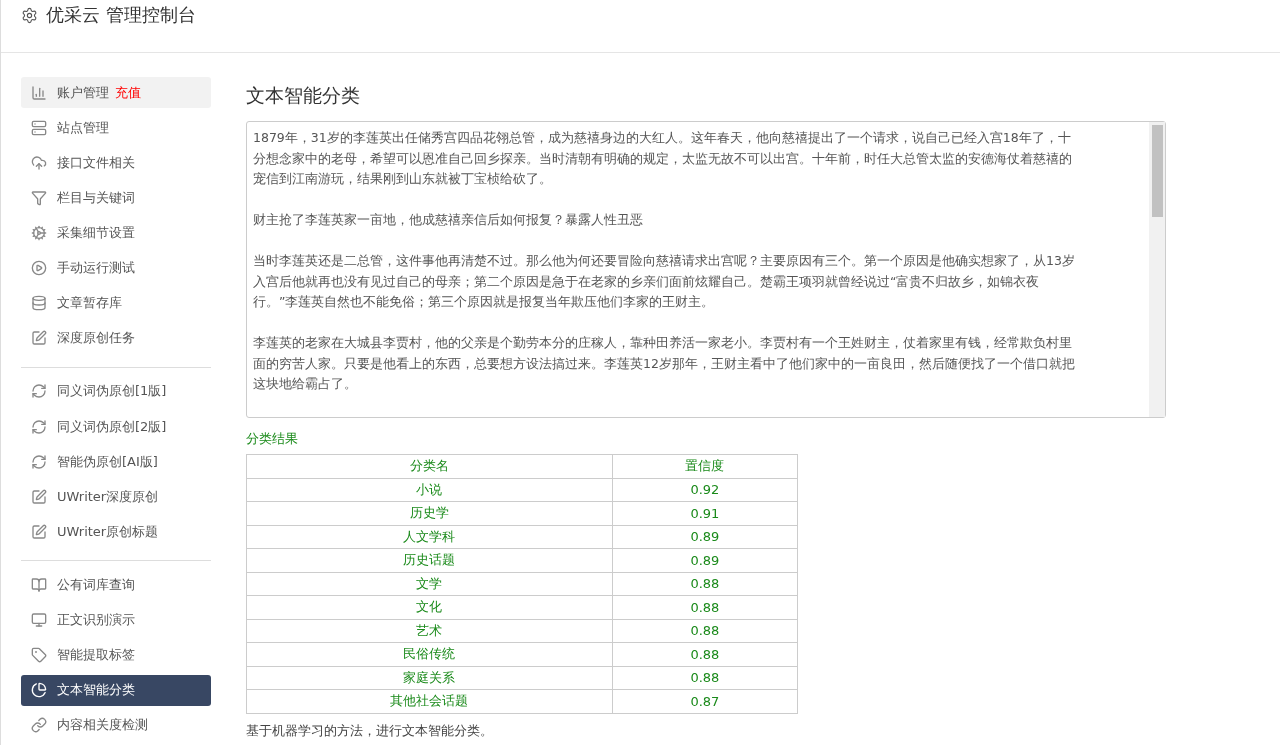 This screenshot has height=745, width=1280. I want to click on sidebar-item: 文章暂存库, so click(116, 303).